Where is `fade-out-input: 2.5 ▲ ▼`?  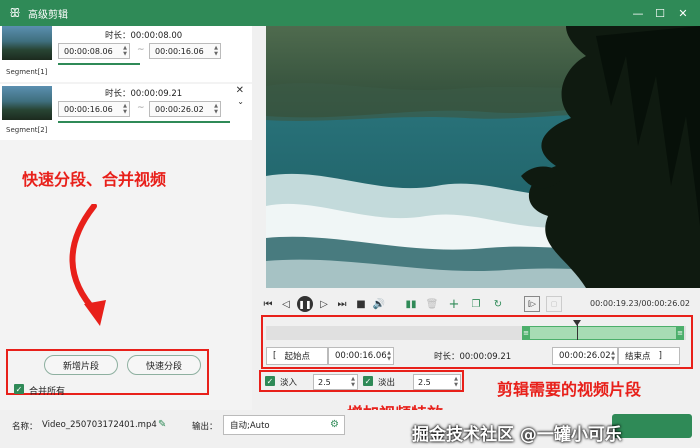 fade-out-input: 2.5 ▲ ▼ is located at coordinates (437, 382).